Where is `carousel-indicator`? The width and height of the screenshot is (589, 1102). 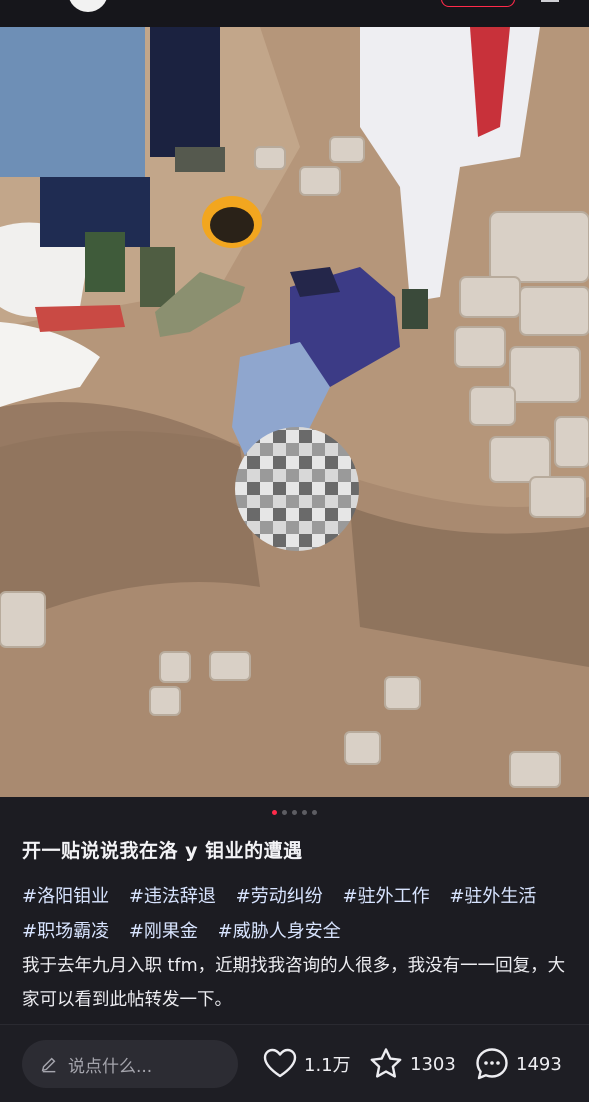 carousel-indicator is located at coordinates (294, 814).